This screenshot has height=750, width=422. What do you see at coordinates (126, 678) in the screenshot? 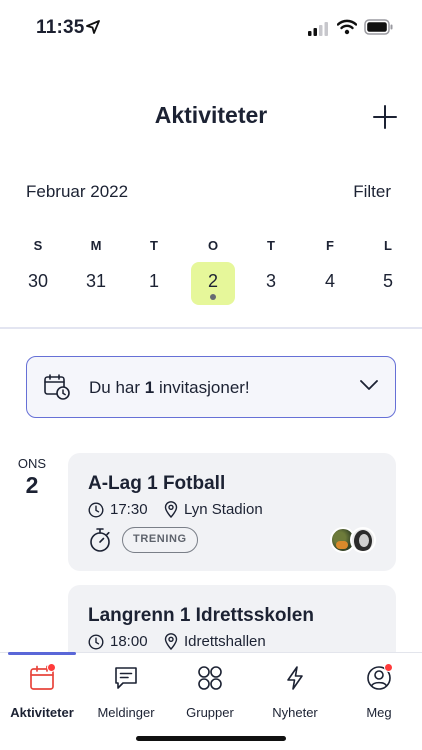
I see `chat-icon` at bounding box center [126, 678].